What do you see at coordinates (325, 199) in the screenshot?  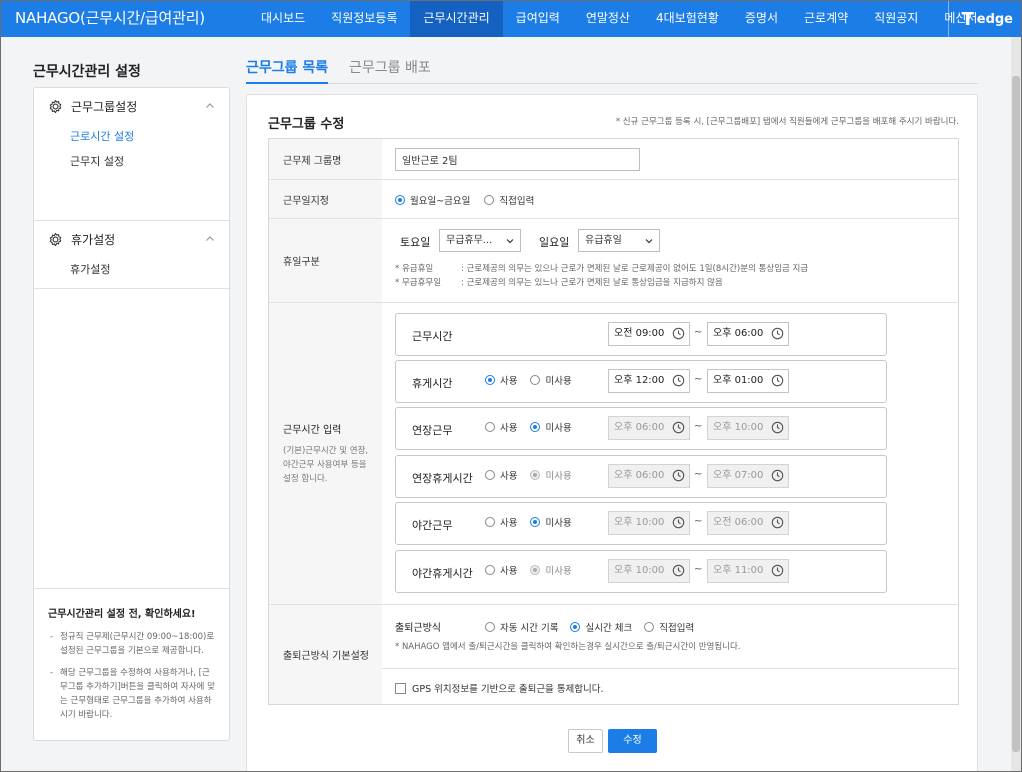 I see `field-label: 근무일지정` at bounding box center [325, 199].